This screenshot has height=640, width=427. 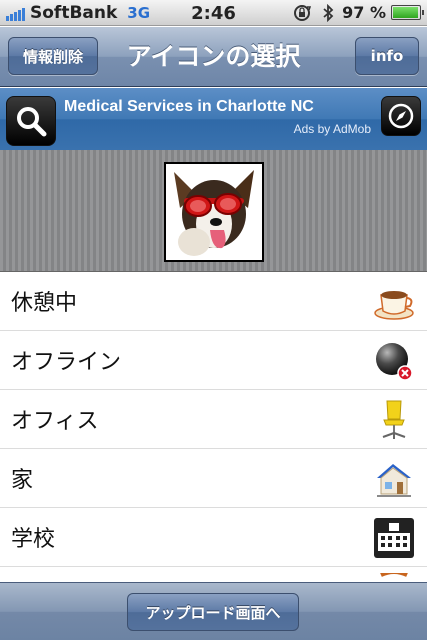 I want to click on list-item-office: オフィス, so click(x=213, y=419).